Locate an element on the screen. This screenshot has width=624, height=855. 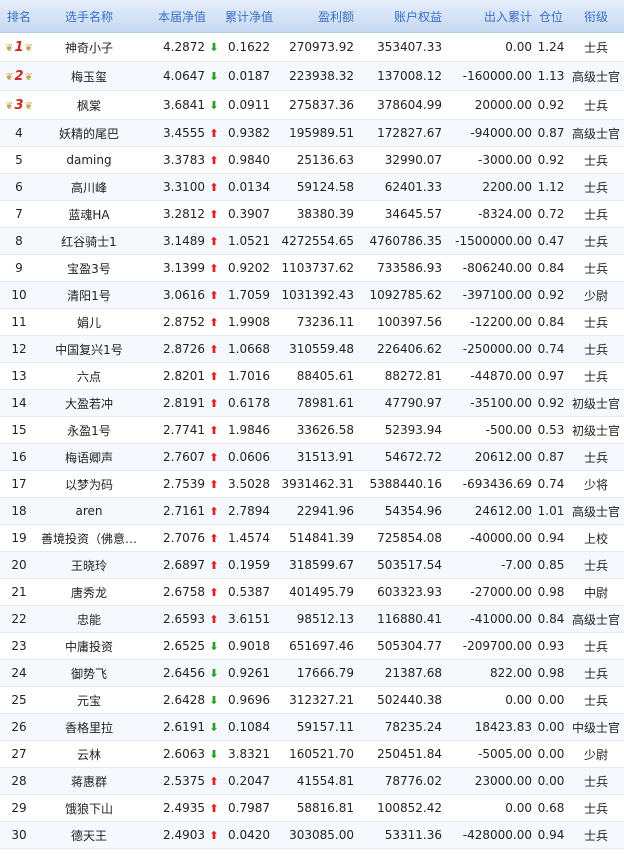
player-name-link: 高川峰 is located at coordinates (89, 187).